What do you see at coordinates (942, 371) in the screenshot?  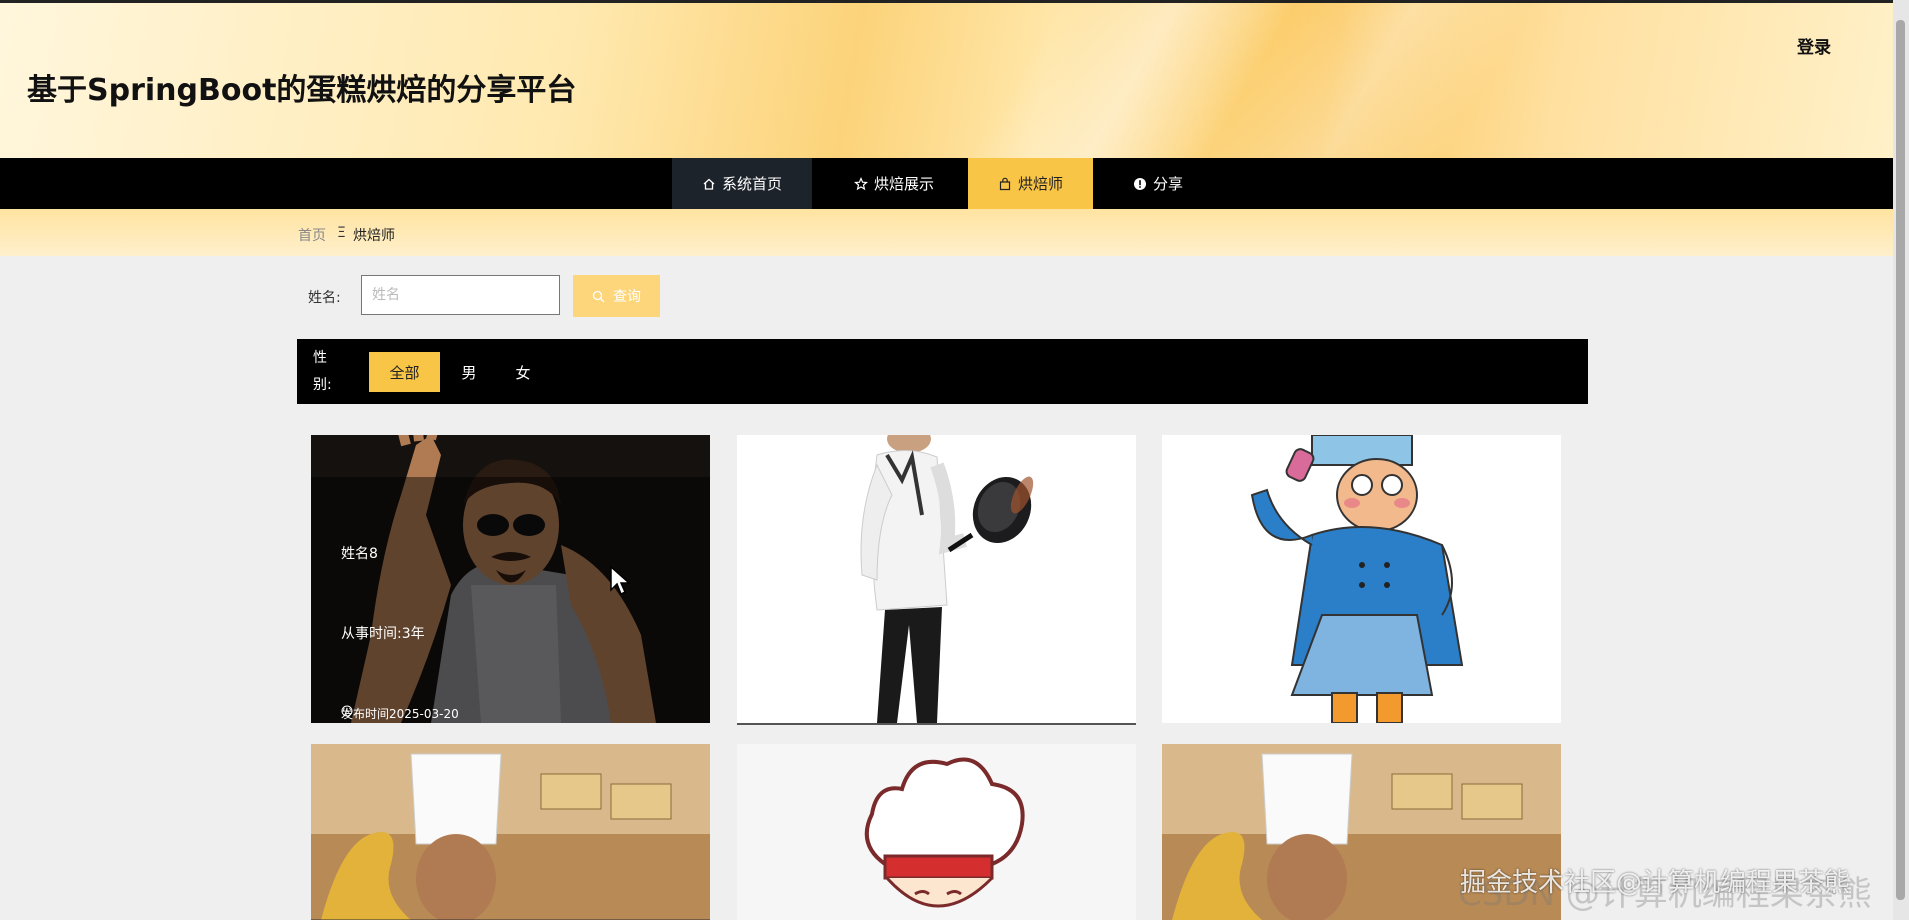 I see `gender-filter: 性别: 全部 男 女` at bounding box center [942, 371].